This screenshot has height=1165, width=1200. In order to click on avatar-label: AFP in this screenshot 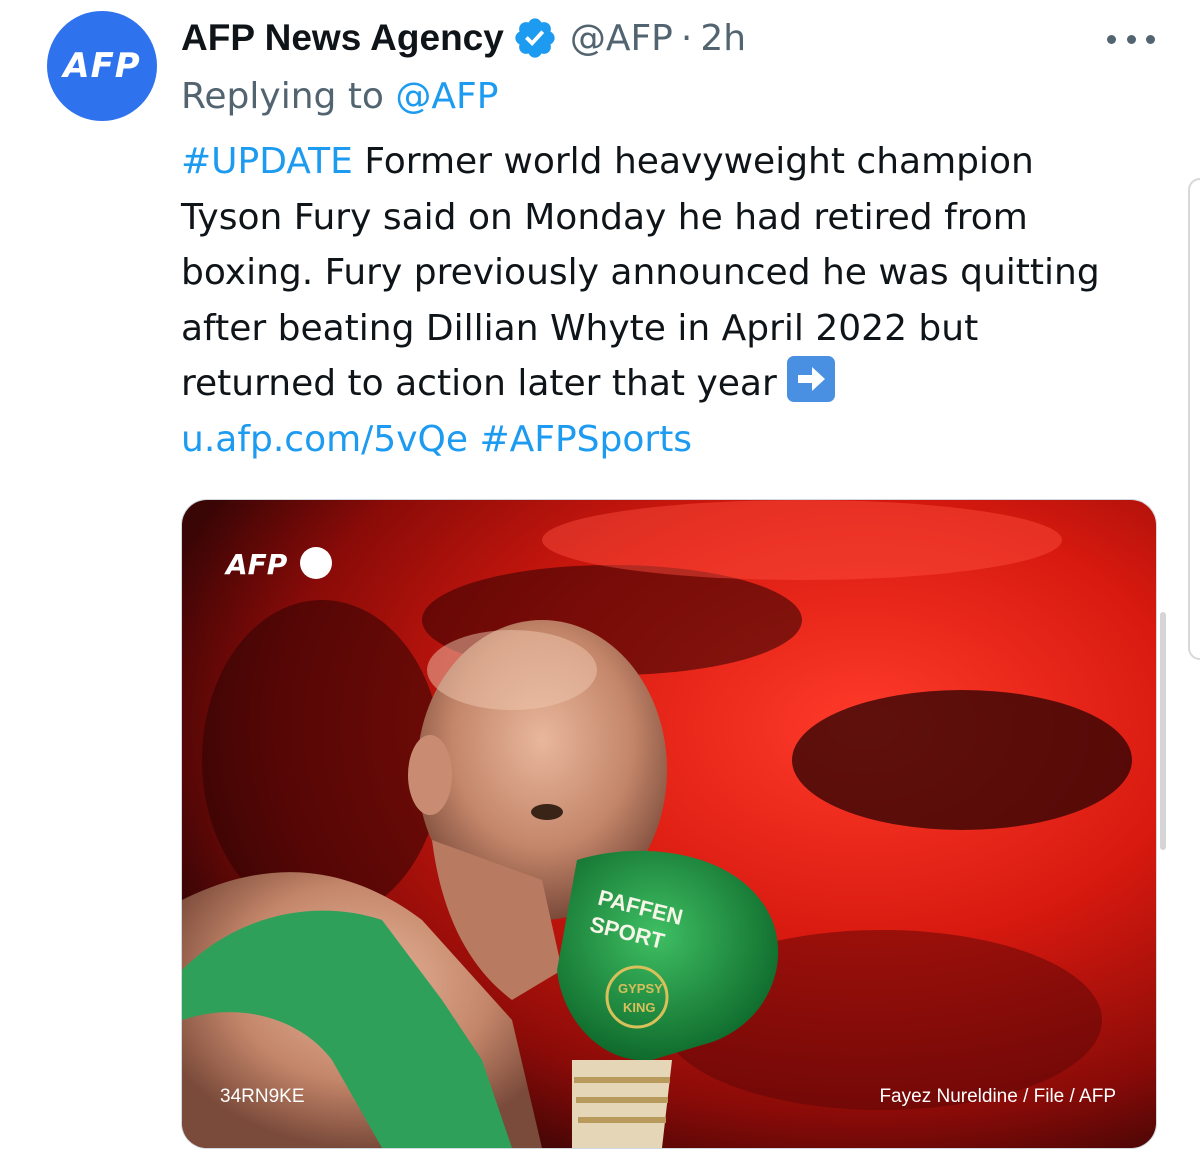, I will do `click(102, 66)`.